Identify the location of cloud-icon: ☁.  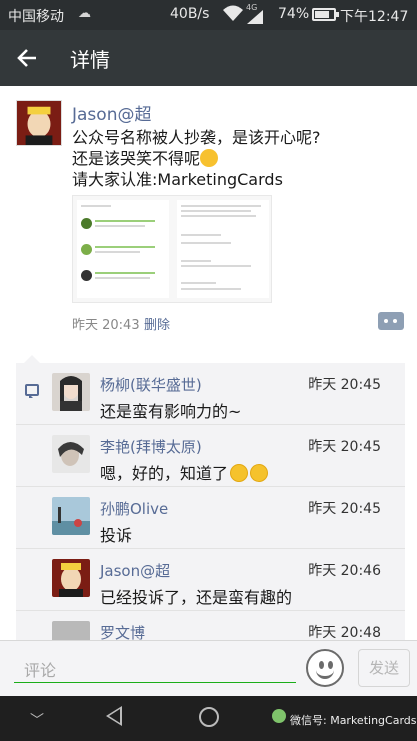
(84, 13).